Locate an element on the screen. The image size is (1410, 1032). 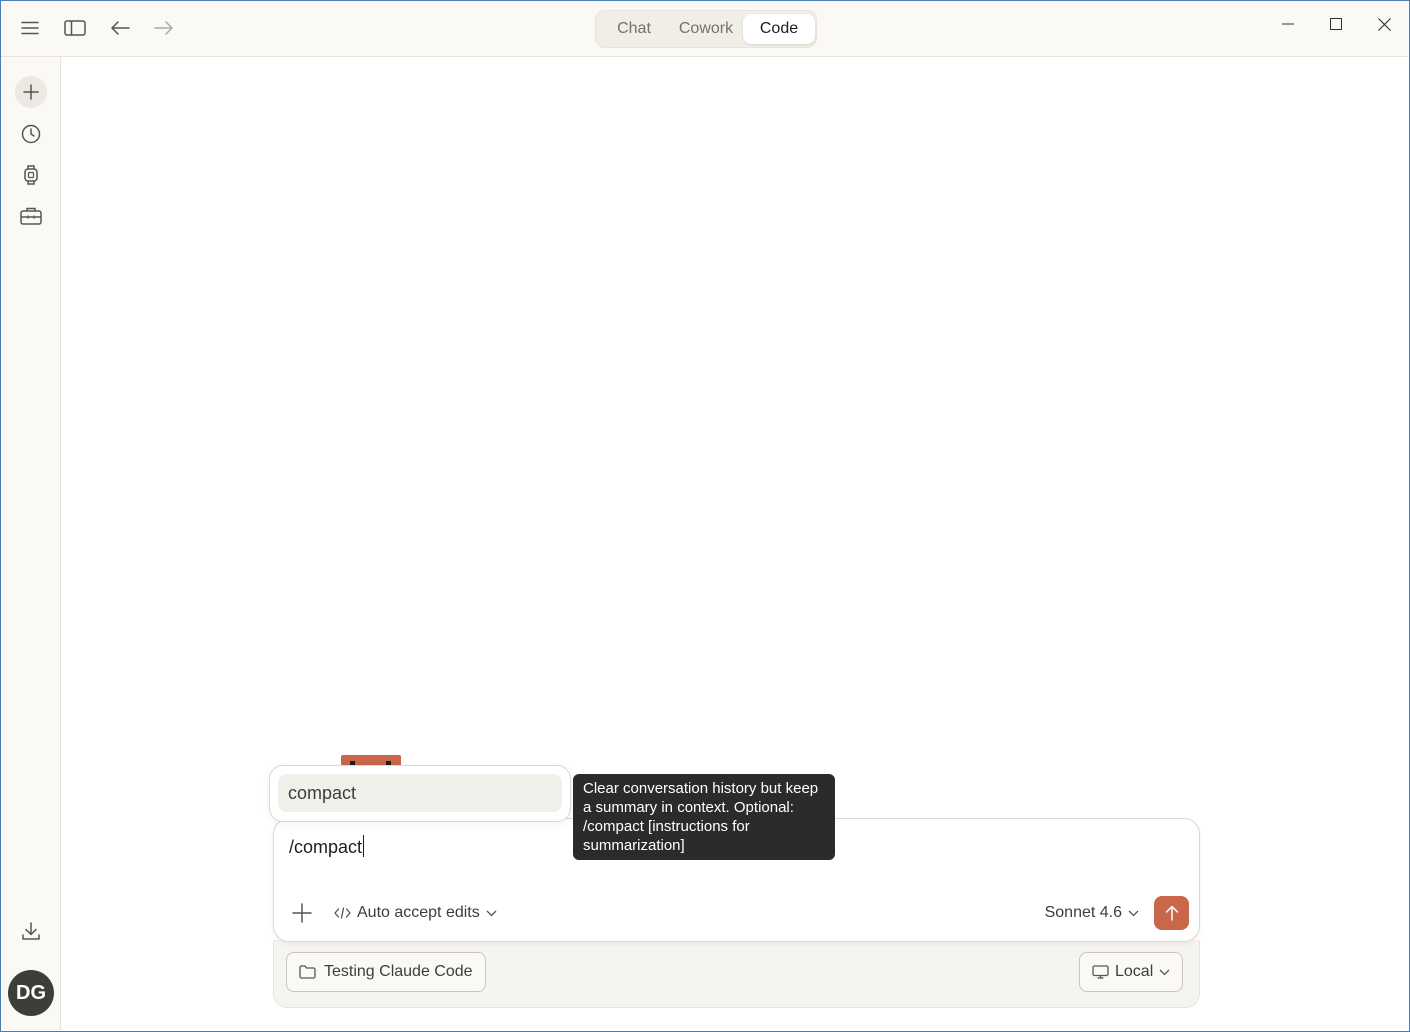
toolbox-icon is located at coordinates (31, 216).